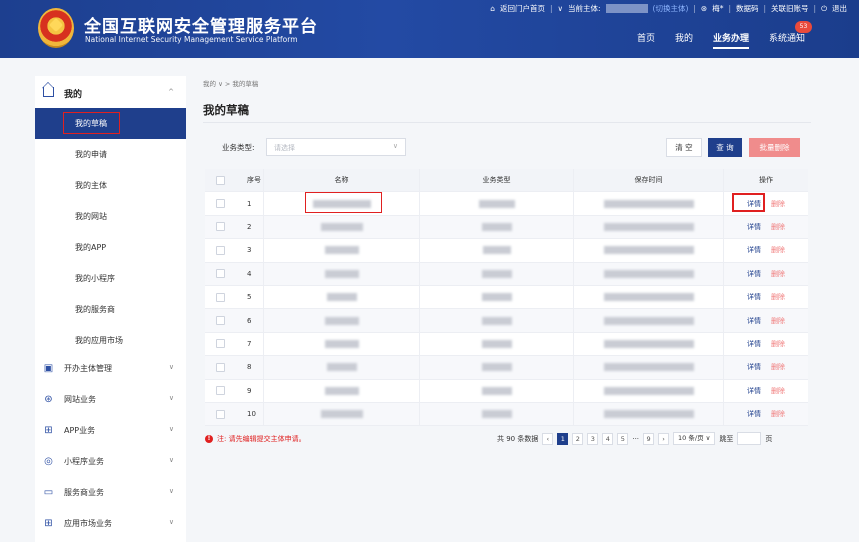 Image resolution: width=859 pixels, height=542 pixels. I want to click on sidebar-item-my-mini-programs: 我的小程序, so click(110, 278).